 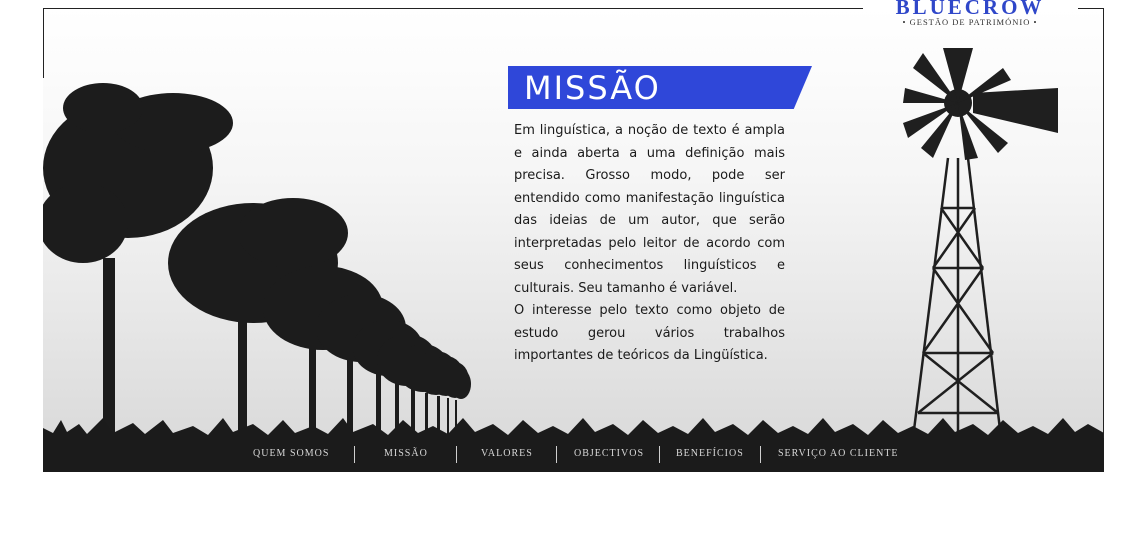 What do you see at coordinates (970, 13) in the screenshot?
I see `brand-logo: BLUECROW • GESTÃO DE PATRIMÓNIO •` at bounding box center [970, 13].